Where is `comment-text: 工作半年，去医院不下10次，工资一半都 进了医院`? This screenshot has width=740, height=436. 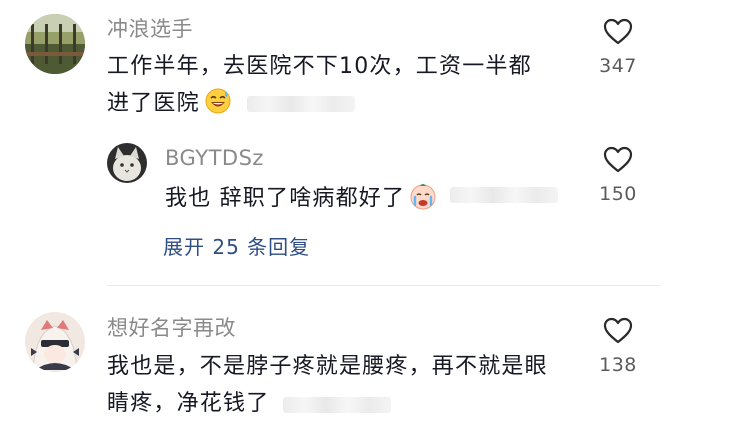 comment-text: 工作半年，去医院不下10次，工资一半都 进了医院 is located at coordinates (319, 87).